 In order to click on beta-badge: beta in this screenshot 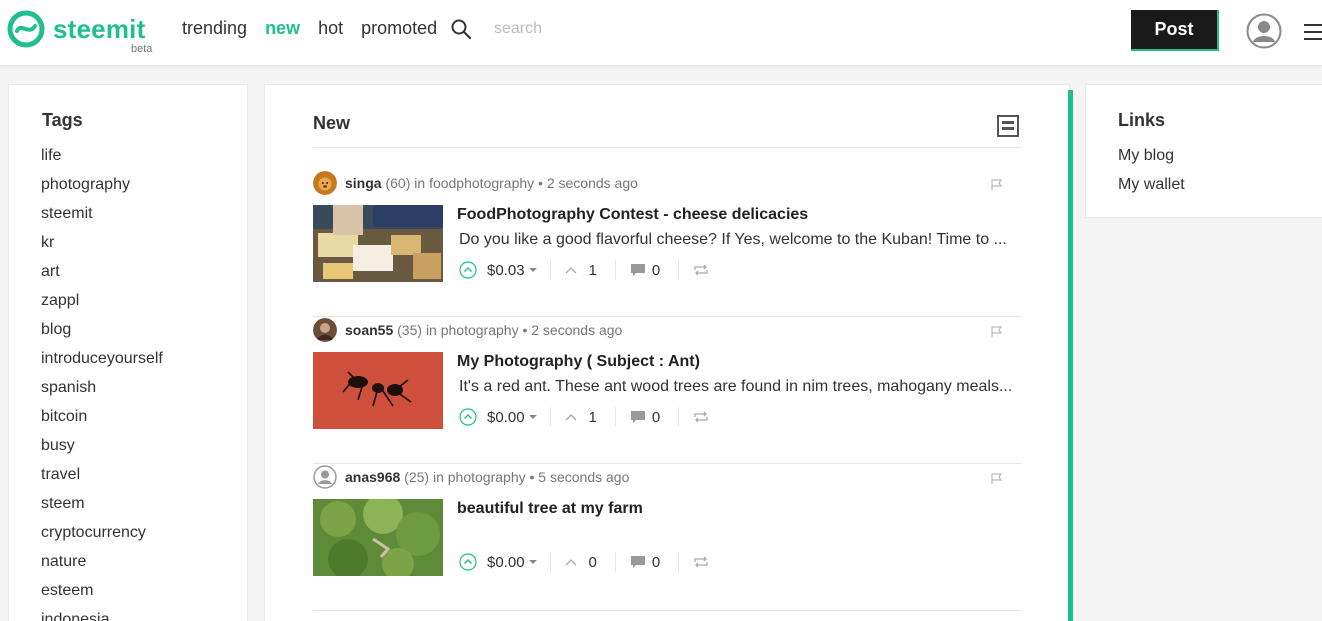, I will do `click(142, 49)`.